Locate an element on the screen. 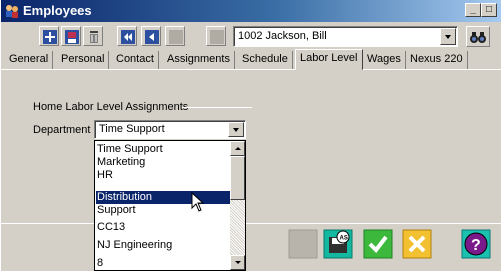  list-item: Time Support is located at coordinates (163, 149).